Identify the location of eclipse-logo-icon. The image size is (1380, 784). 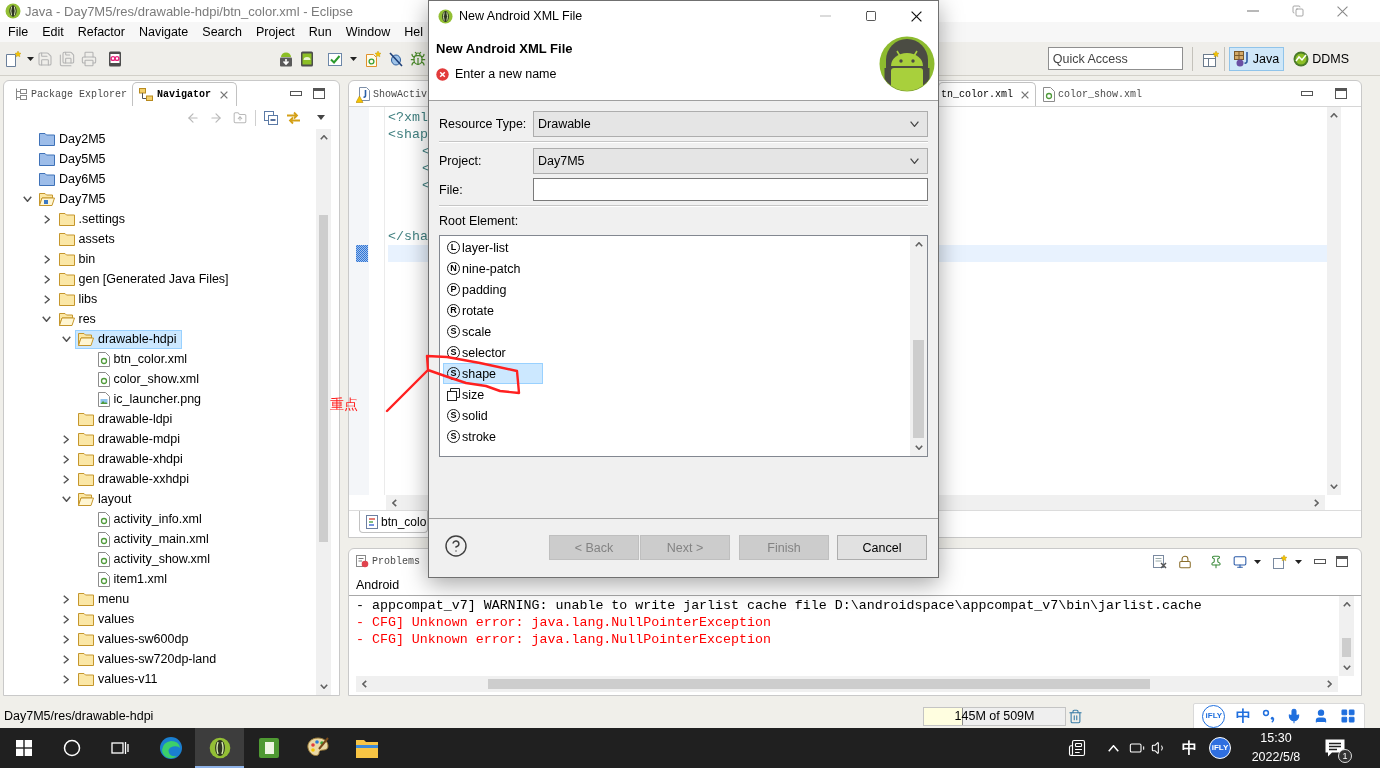
(219, 748).